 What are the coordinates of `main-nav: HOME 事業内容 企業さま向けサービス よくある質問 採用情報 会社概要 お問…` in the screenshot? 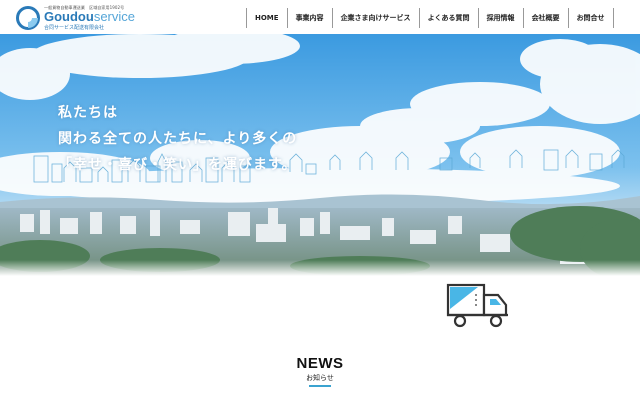 It's located at (430, 18).